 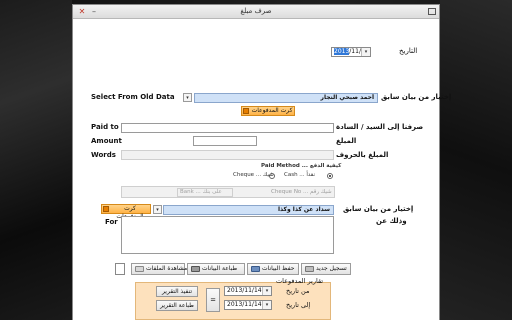 I want to click on words-label-ar: المبلغ بالحروف, so click(x=362, y=155).